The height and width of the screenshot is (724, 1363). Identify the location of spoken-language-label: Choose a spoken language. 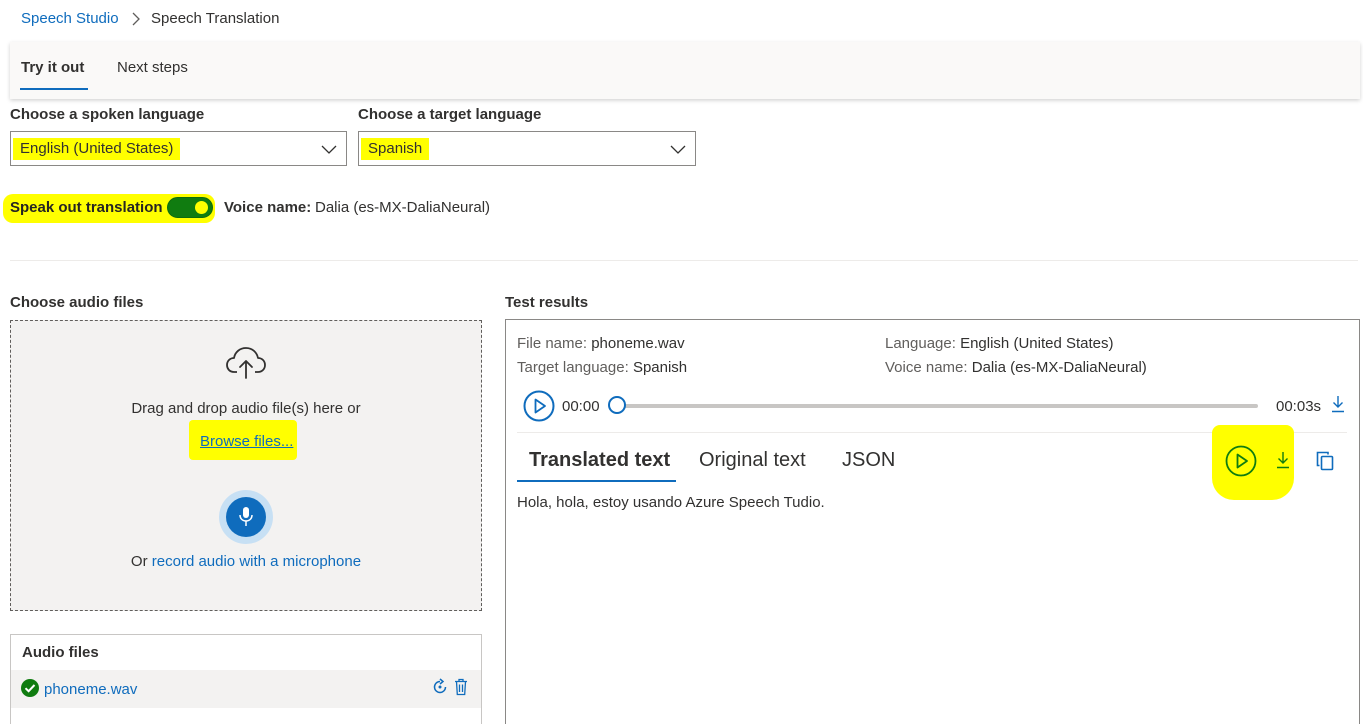
(107, 114).